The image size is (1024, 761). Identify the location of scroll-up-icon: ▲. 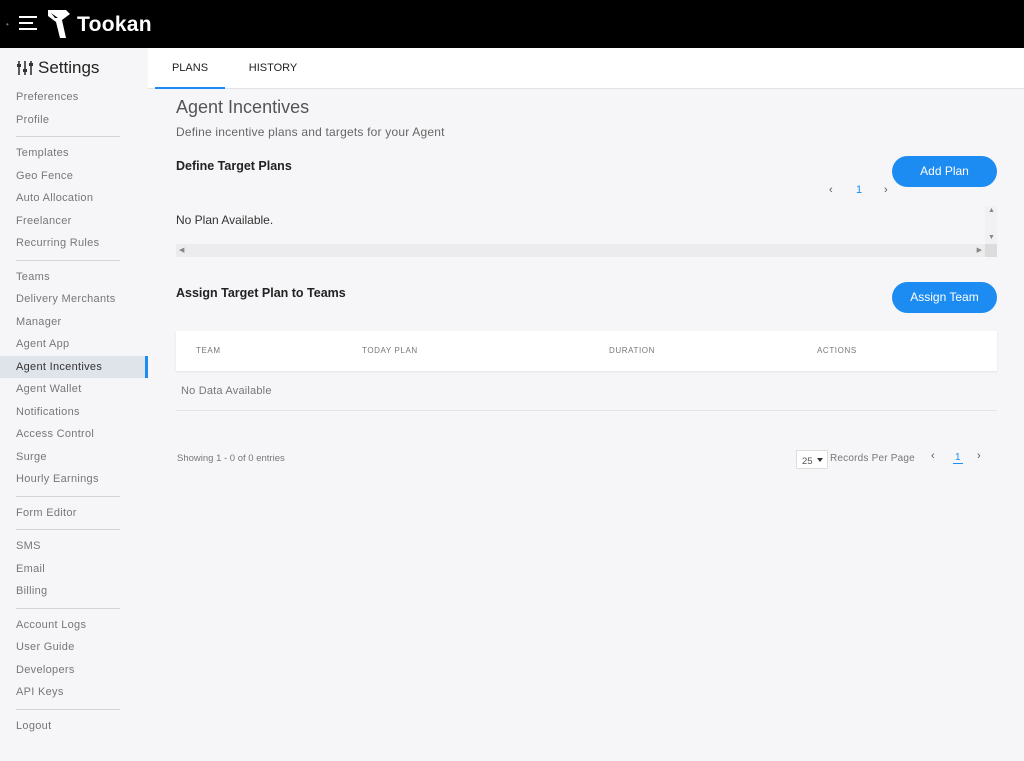
(991, 210).